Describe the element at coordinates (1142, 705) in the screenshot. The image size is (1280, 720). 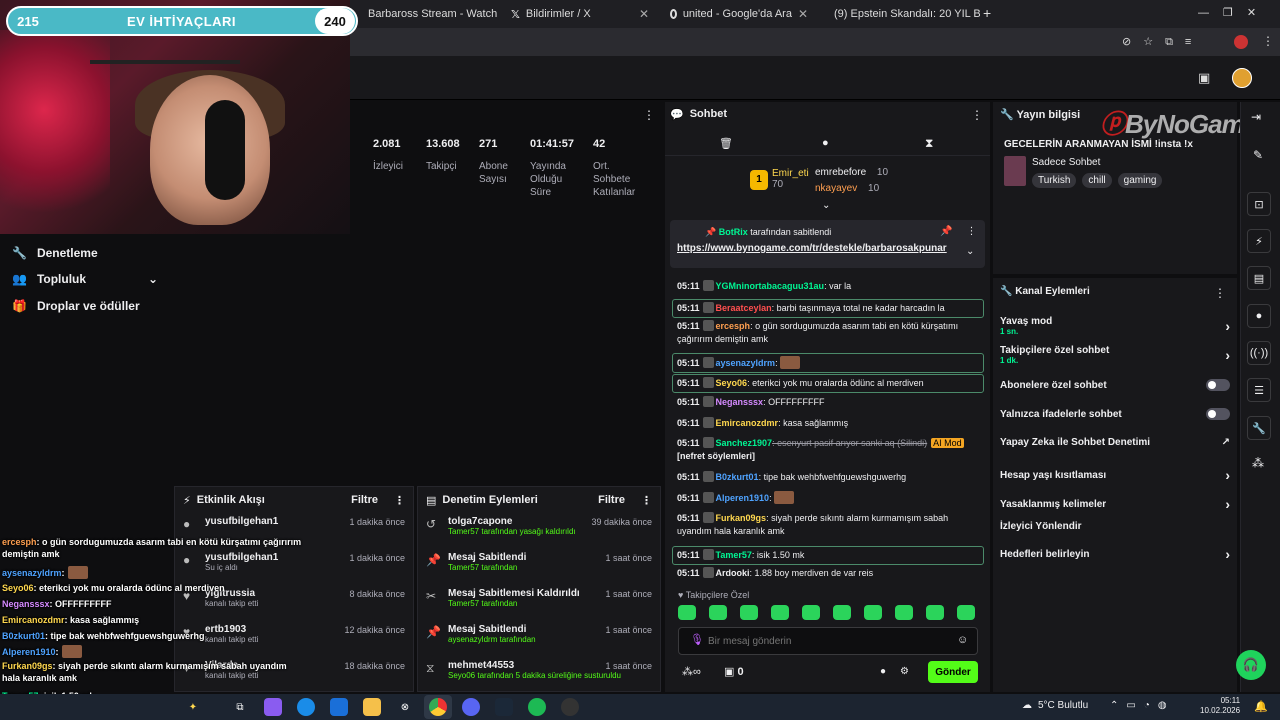
I see `system-tray-icons: ⌃▭◔◍` at that location.